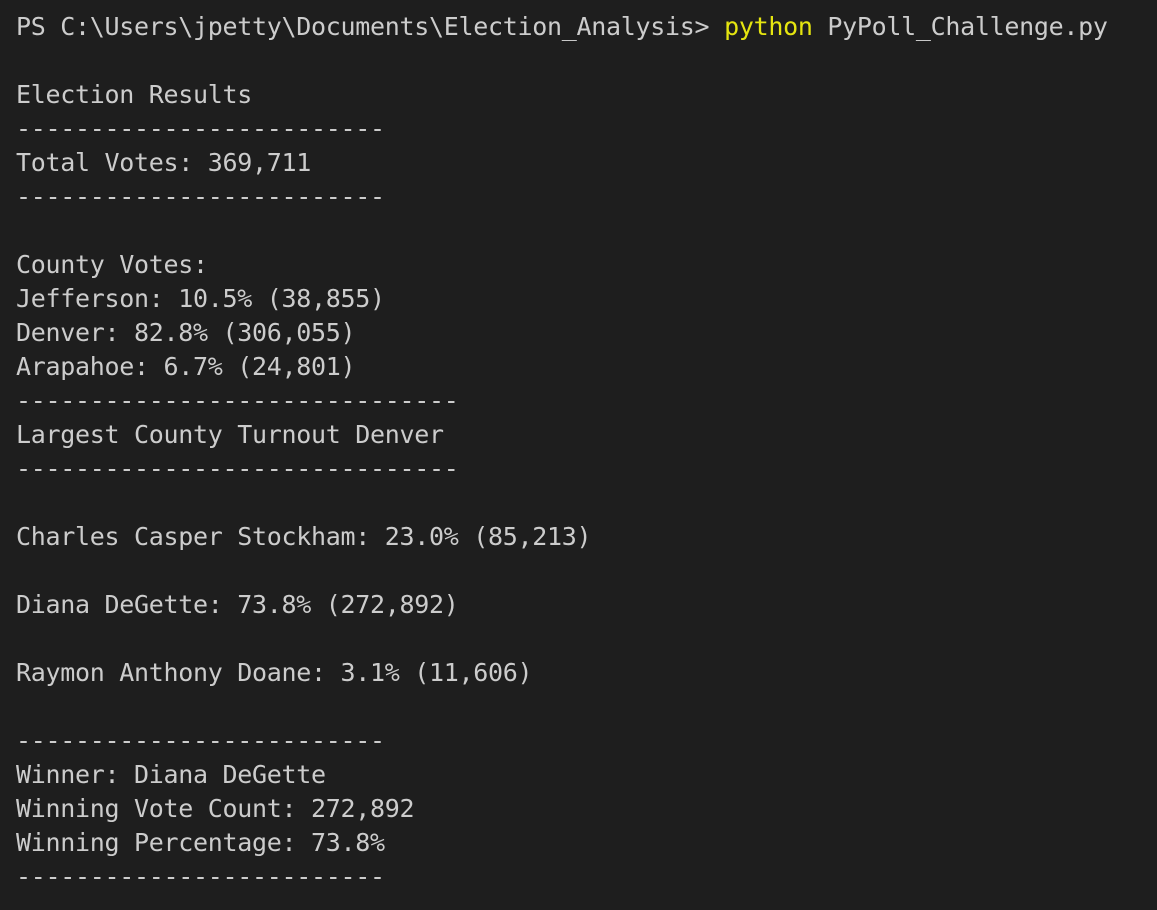 This screenshot has width=1157, height=910. What do you see at coordinates (274, 672) in the screenshot?
I see `candidate-result-doane: Raymon Anthony Doane: 3.1% (11,606)` at bounding box center [274, 672].